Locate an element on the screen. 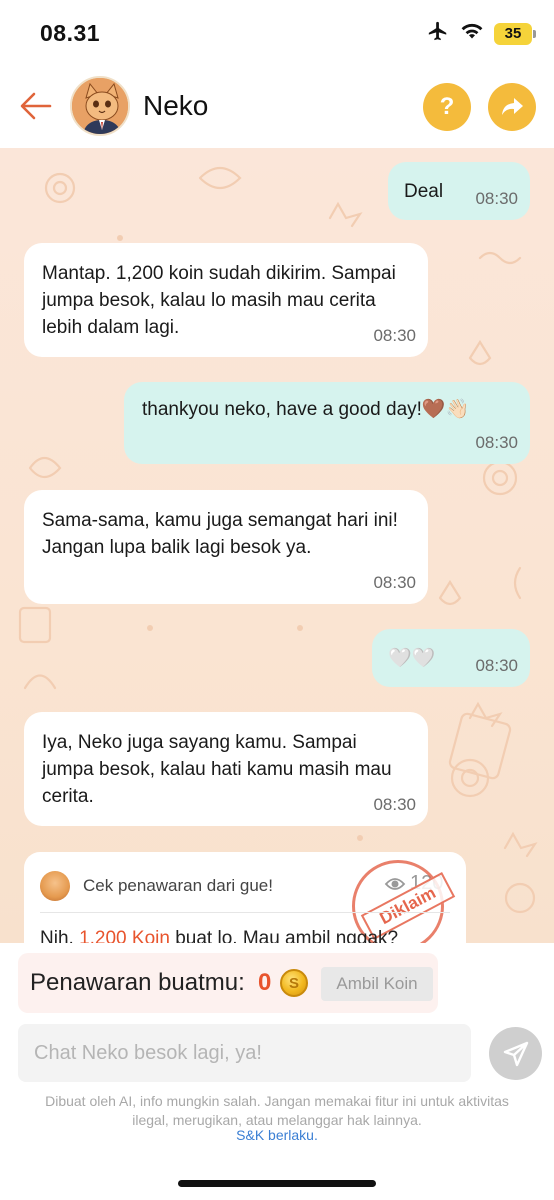 The width and height of the screenshot is (554, 1200). avatar is located at coordinates (100, 106).